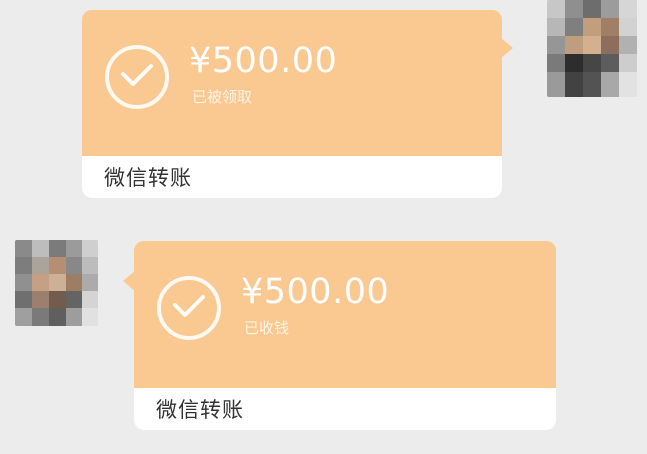  What do you see at coordinates (267, 328) in the screenshot?
I see `transfer-status: 已收钱` at bounding box center [267, 328].